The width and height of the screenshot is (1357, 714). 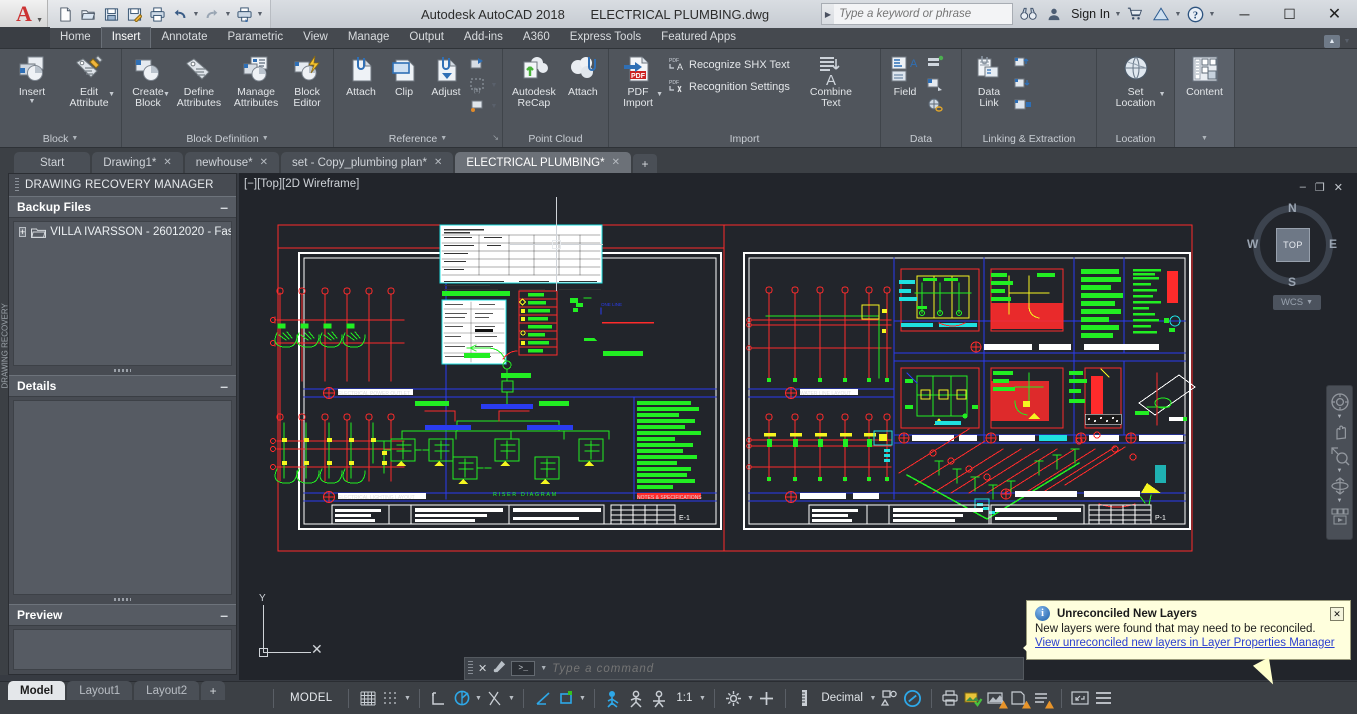 I want to click on hyperlink-button, so click(x=935, y=106).